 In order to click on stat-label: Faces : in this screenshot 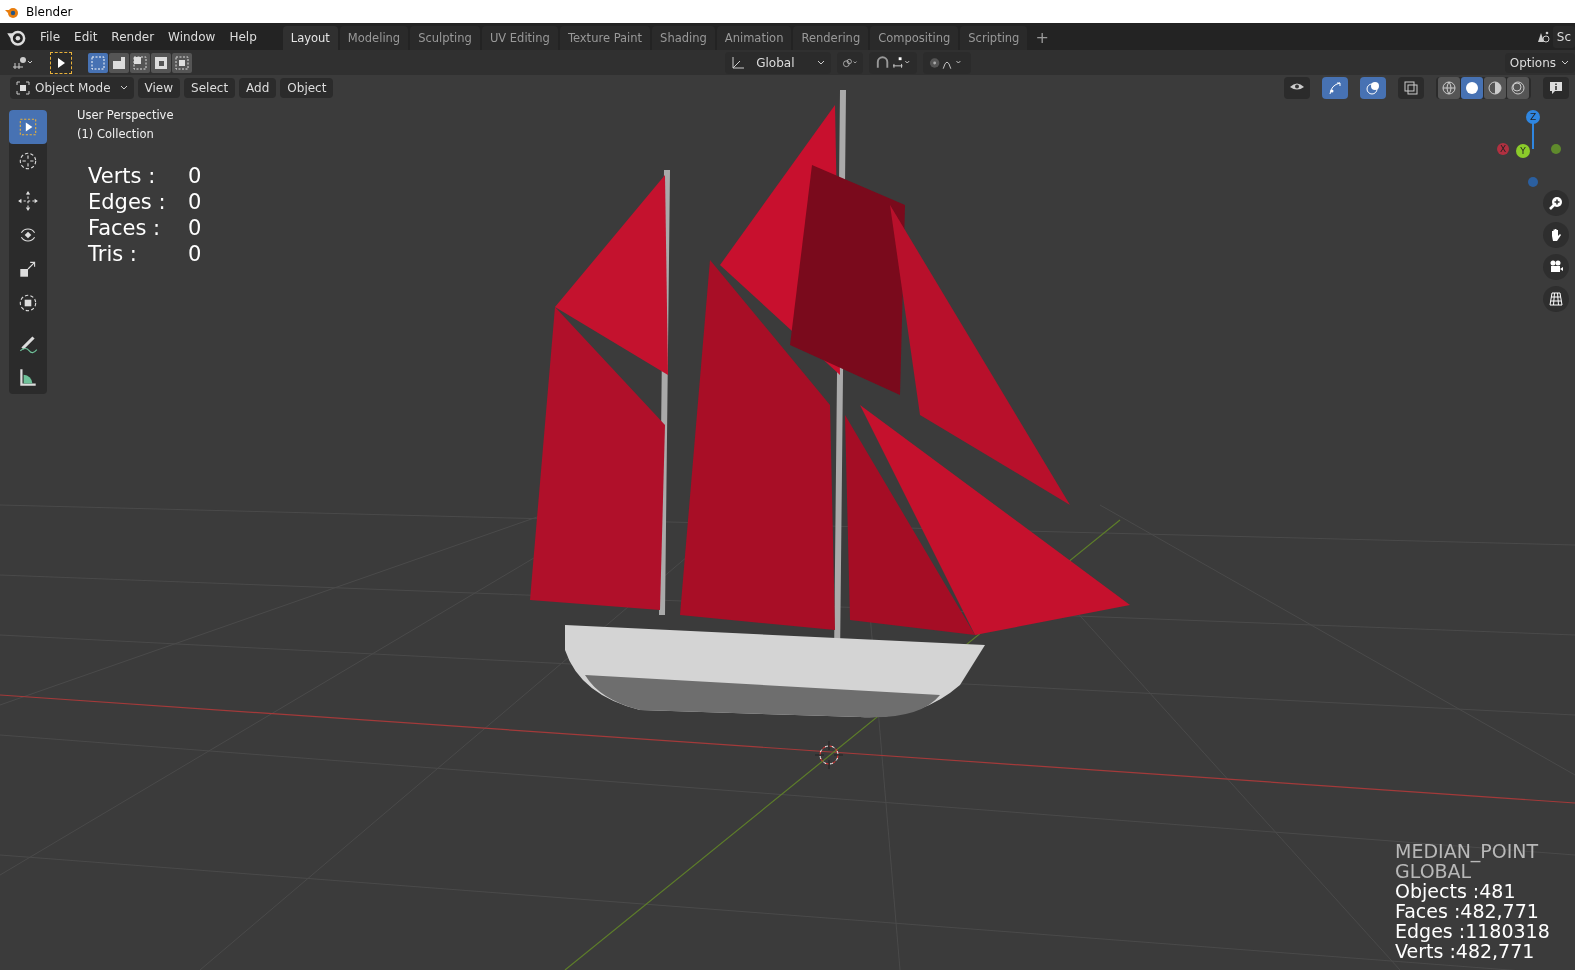, I will do `click(125, 228)`.